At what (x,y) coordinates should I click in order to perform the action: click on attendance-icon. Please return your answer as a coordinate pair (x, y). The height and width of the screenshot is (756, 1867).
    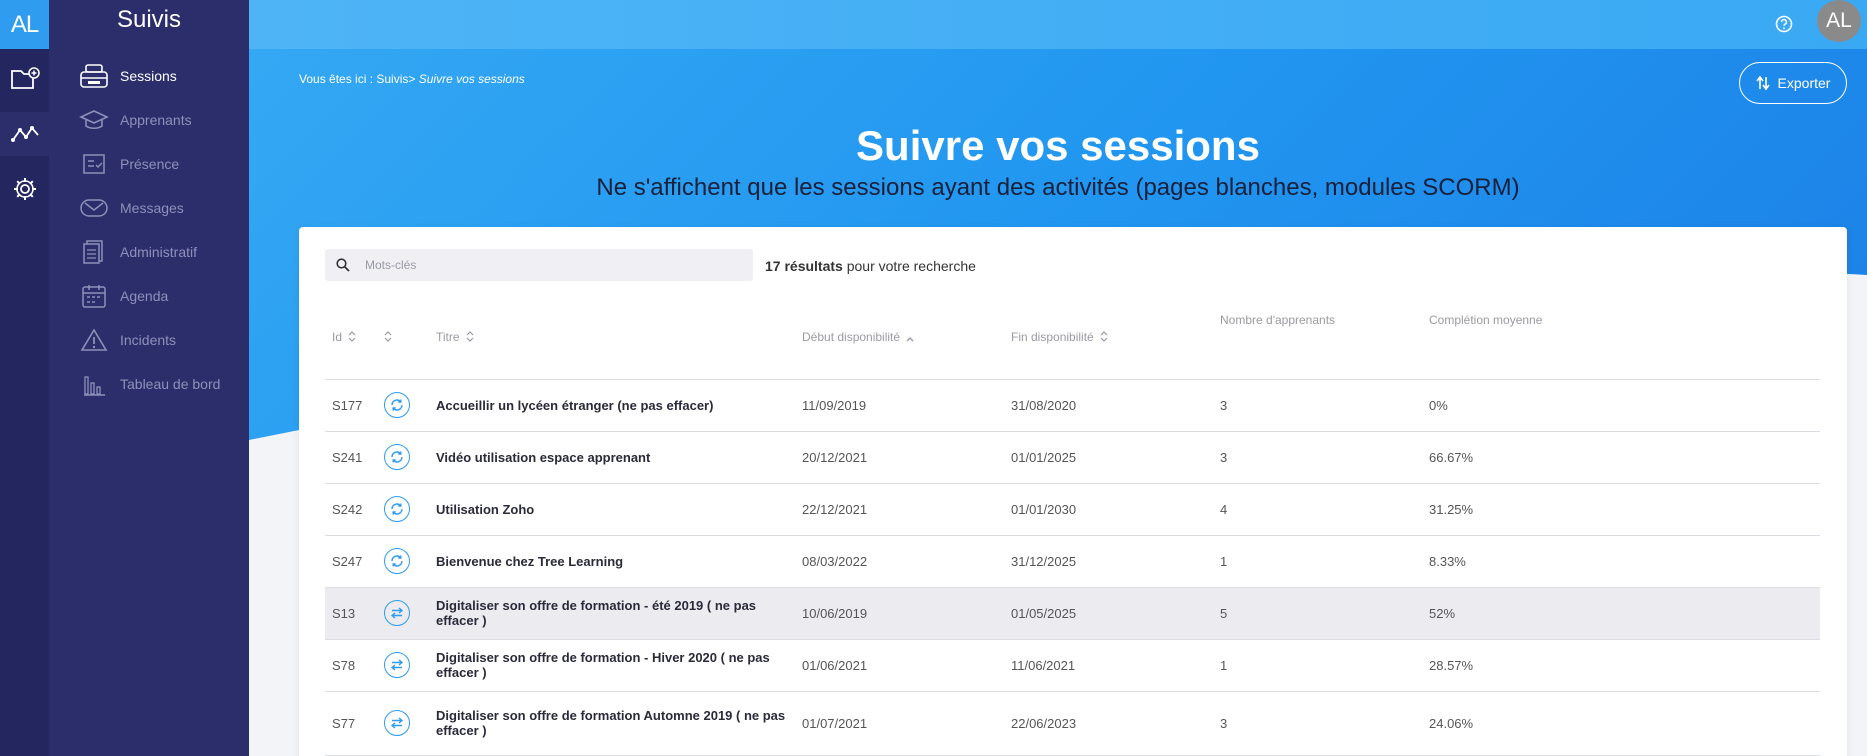
    Looking at the image, I should click on (94, 164).